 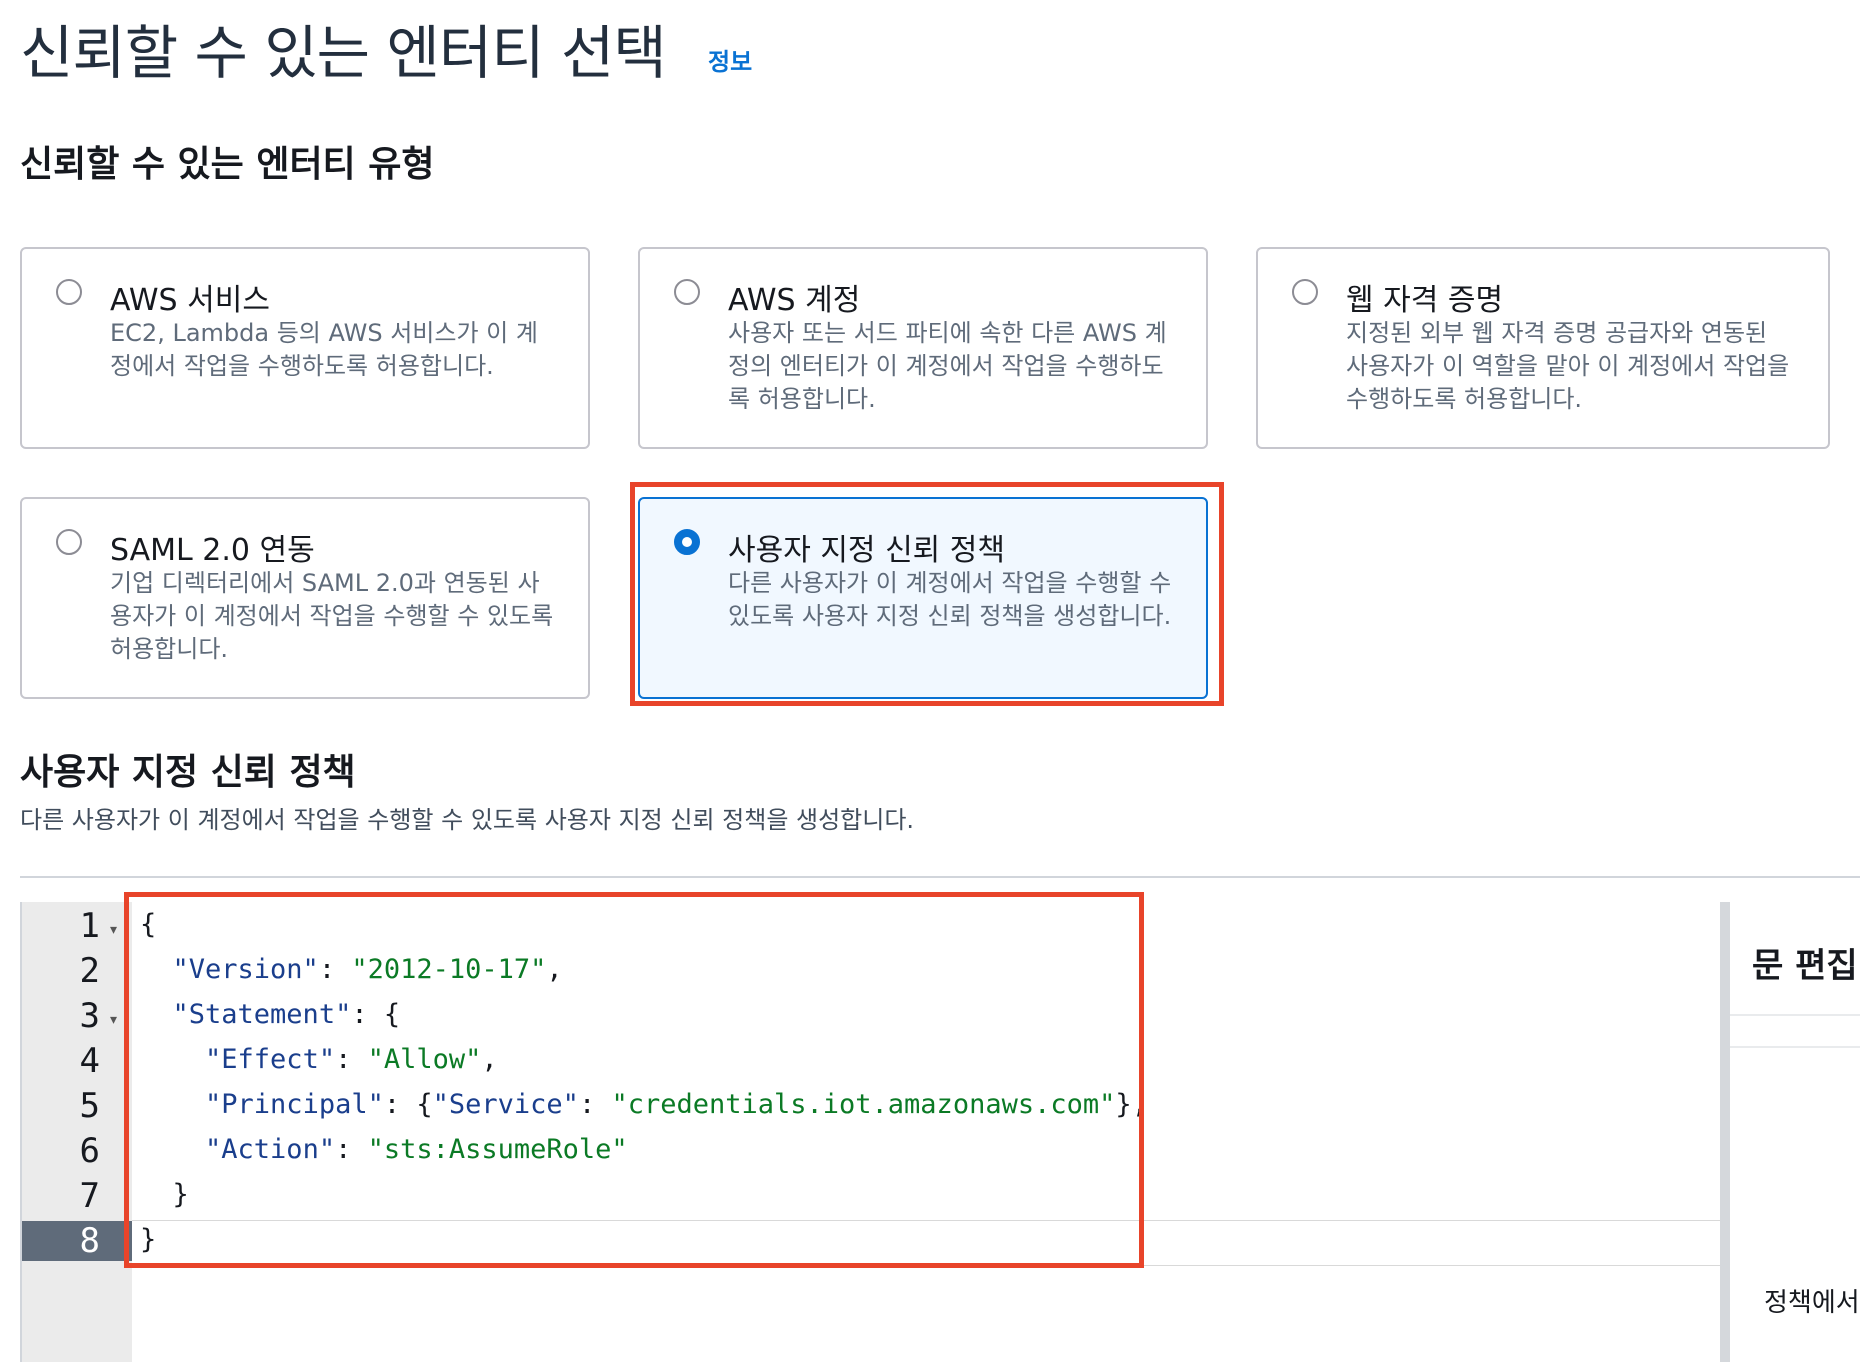 What do you see at coordinates (384, 1149) in the screenshot?
I see `code-line: "Action": "sts:AssumeRole"` at bounding box center [384, 1149].